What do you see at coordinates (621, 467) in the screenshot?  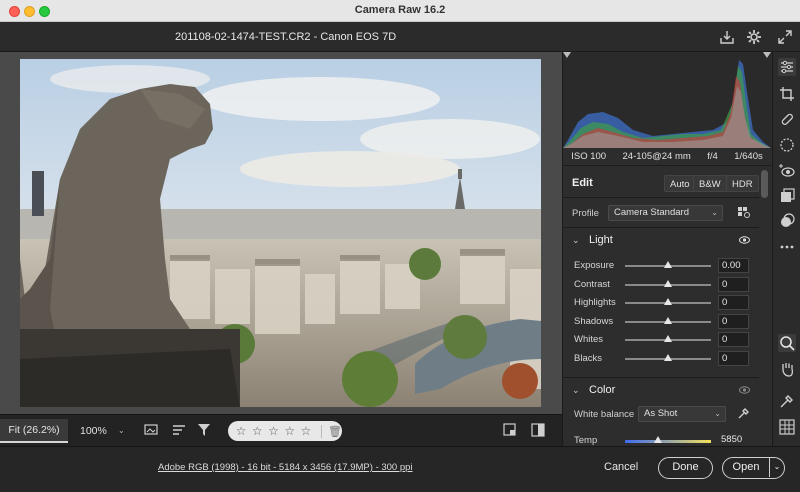 I see `cancel-button: Cancel` at bounding box center [621, 467].